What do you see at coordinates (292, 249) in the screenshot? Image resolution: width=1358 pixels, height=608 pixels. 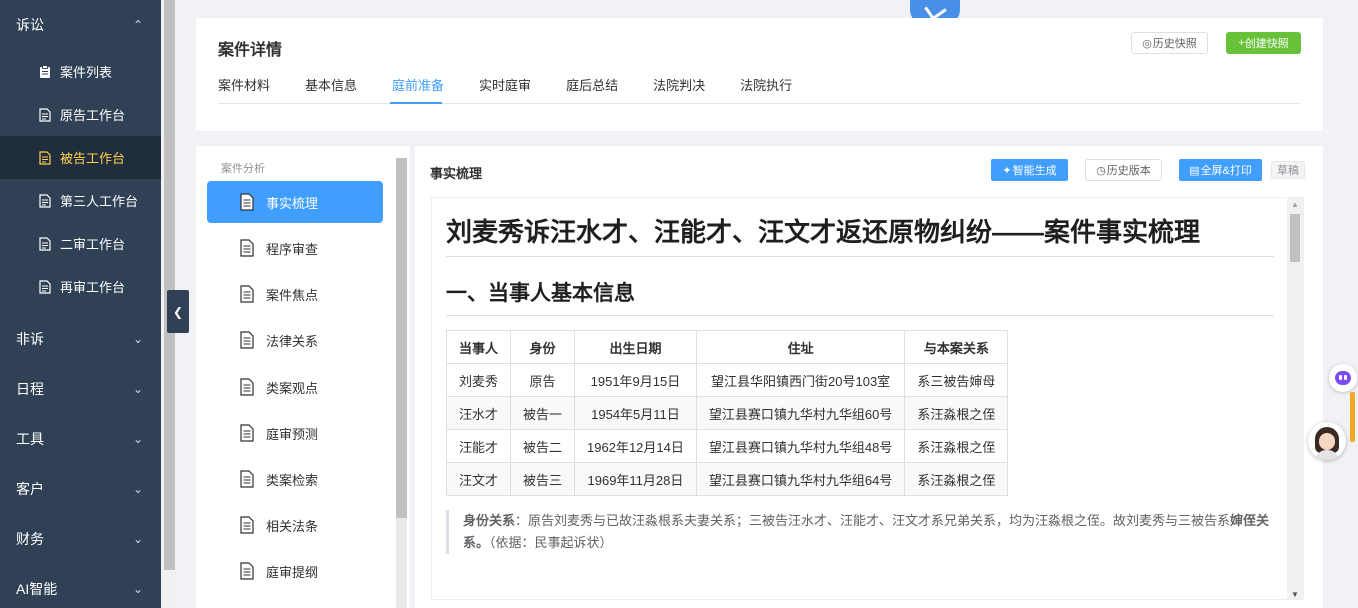 I see `analysis-item-label: 程序审查` at bounding box center [292, 249].